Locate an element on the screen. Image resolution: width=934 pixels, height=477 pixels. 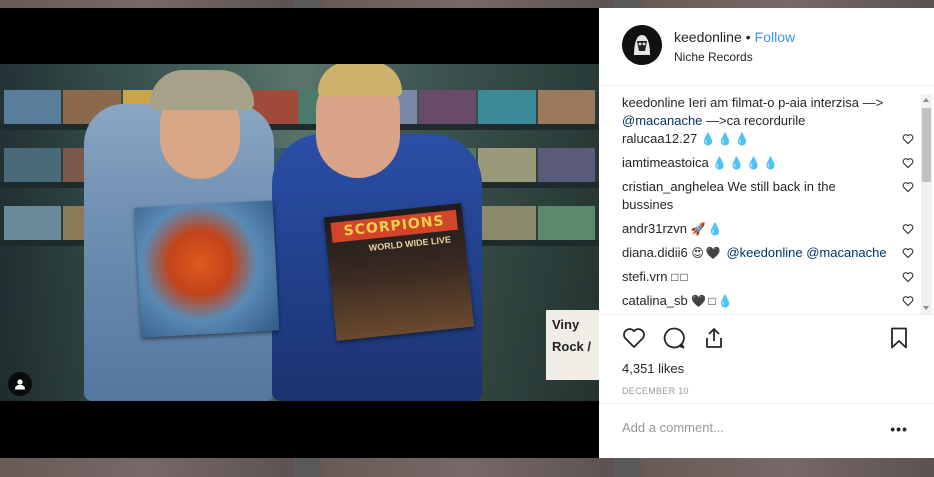
comment-item: stefi.vrn □□ is located at coordinates (768, 277).